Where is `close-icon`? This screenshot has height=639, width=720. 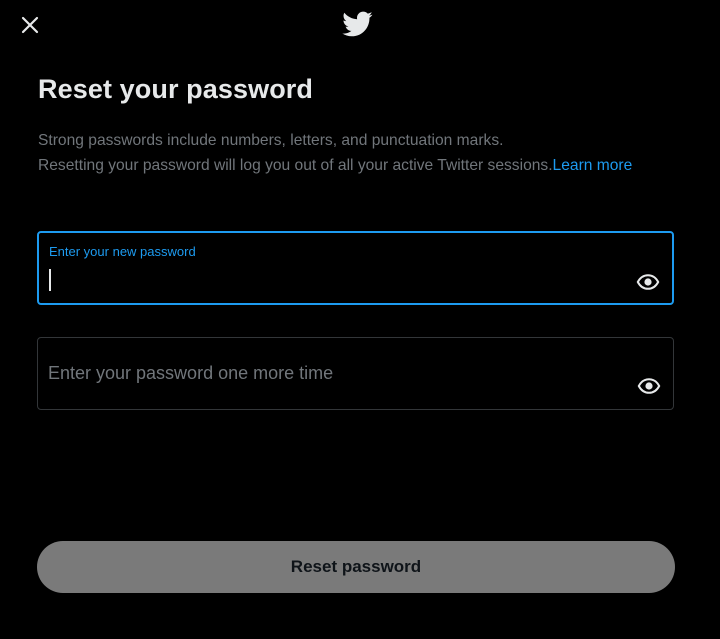 close-icon is located at coordinates (30, 25).